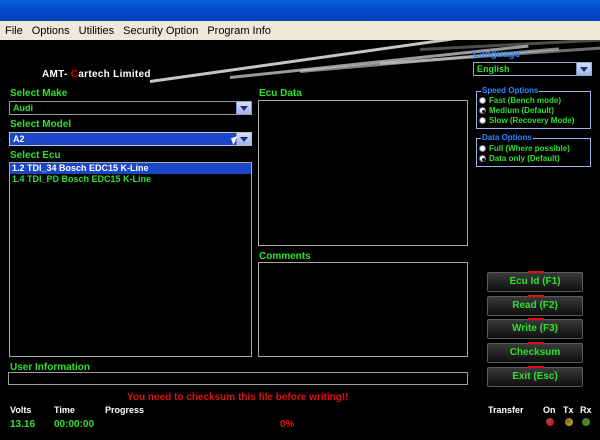  What do you see at coordinates (535, 376) in the screenshot?
I see `exit-button: Exit (Esc)` at bounding box center [535, 376].